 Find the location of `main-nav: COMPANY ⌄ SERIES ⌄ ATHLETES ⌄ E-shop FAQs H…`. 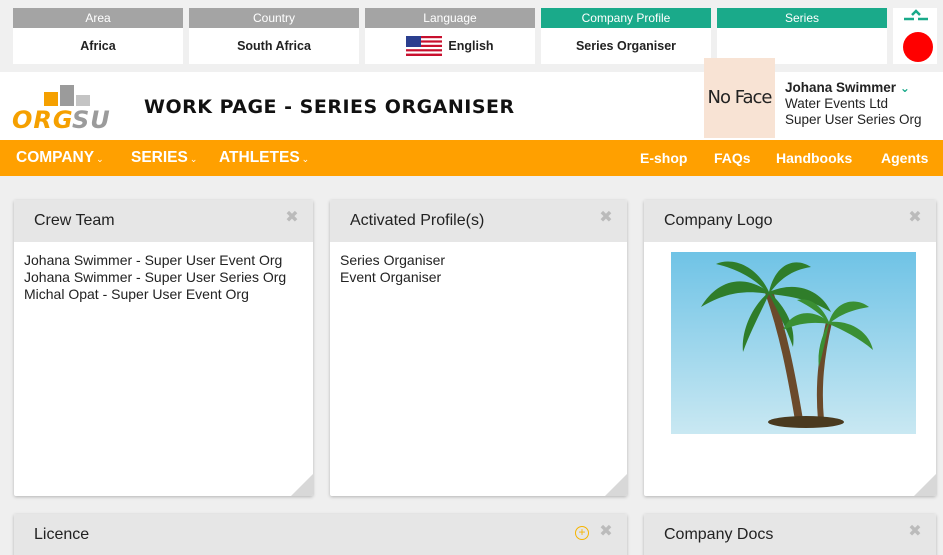

main-nav: COMPANY ⌄ SERIES ⌄ ATHLETES ⌄ E-shop FAQs H… is located at coordinates (471, 158).